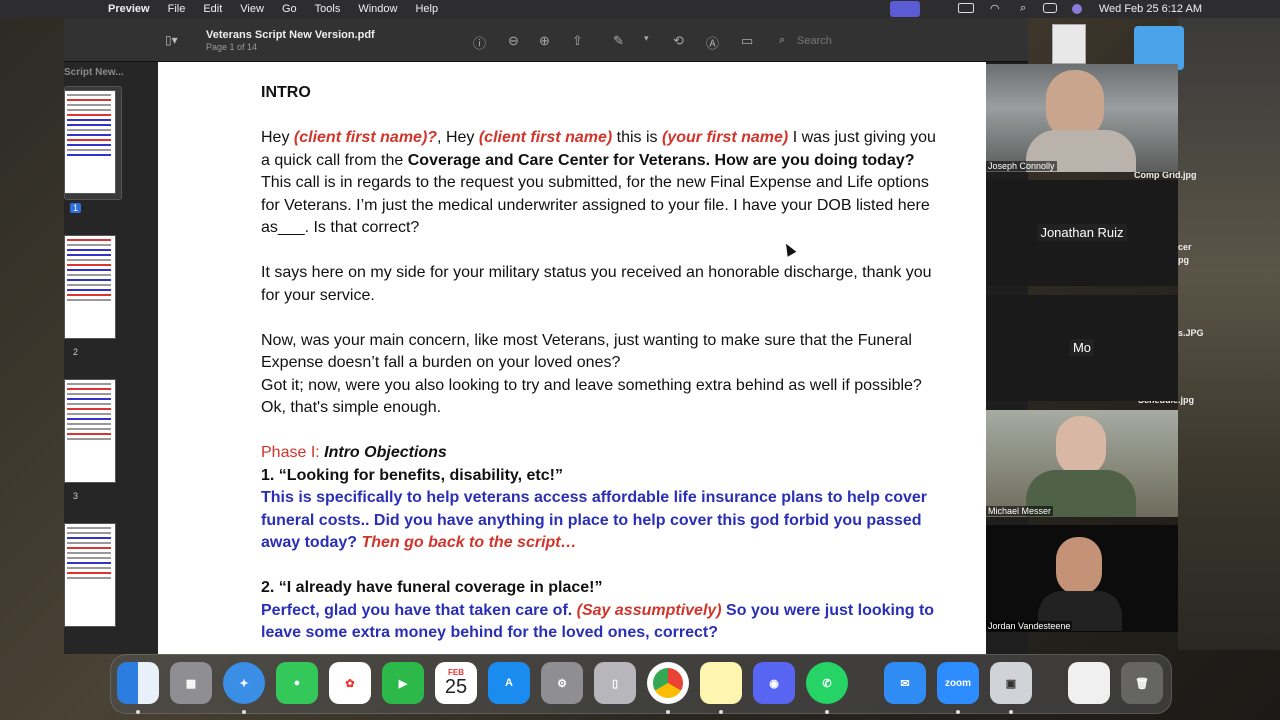 The width and height of the screenshot is (1280, 720). What do you see at coordinates (129, 9) in the screenshot?
I see `menu-app-preview: Preview` at bounding box center [129, 9].